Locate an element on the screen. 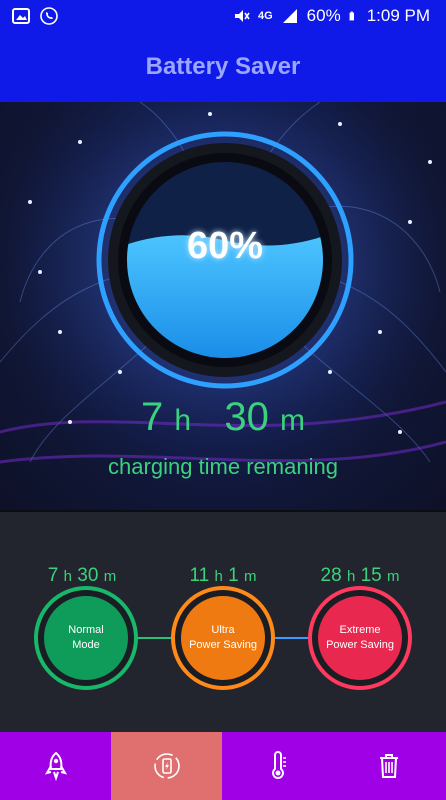  app-bar: Battery Saver is located at coordinates (223, 67).